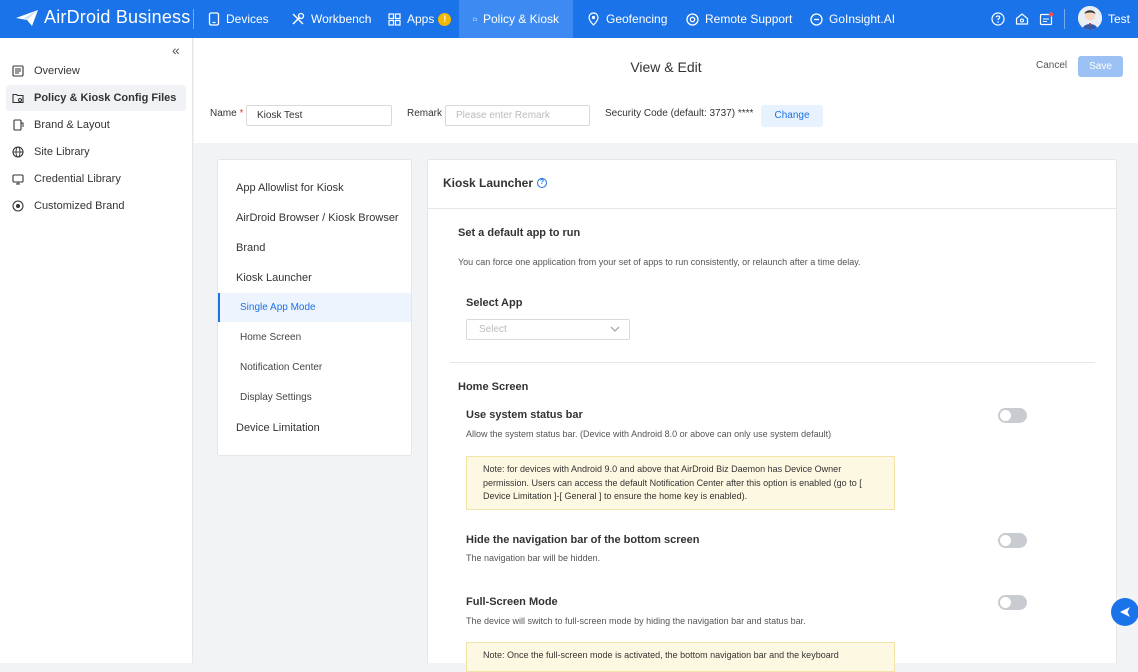 The height and width of the screenshot is (672, 1138). What do you see at coordinates (298, 18) in the screenshot?
I see `tools-icon` at bounding box center [298, 18].